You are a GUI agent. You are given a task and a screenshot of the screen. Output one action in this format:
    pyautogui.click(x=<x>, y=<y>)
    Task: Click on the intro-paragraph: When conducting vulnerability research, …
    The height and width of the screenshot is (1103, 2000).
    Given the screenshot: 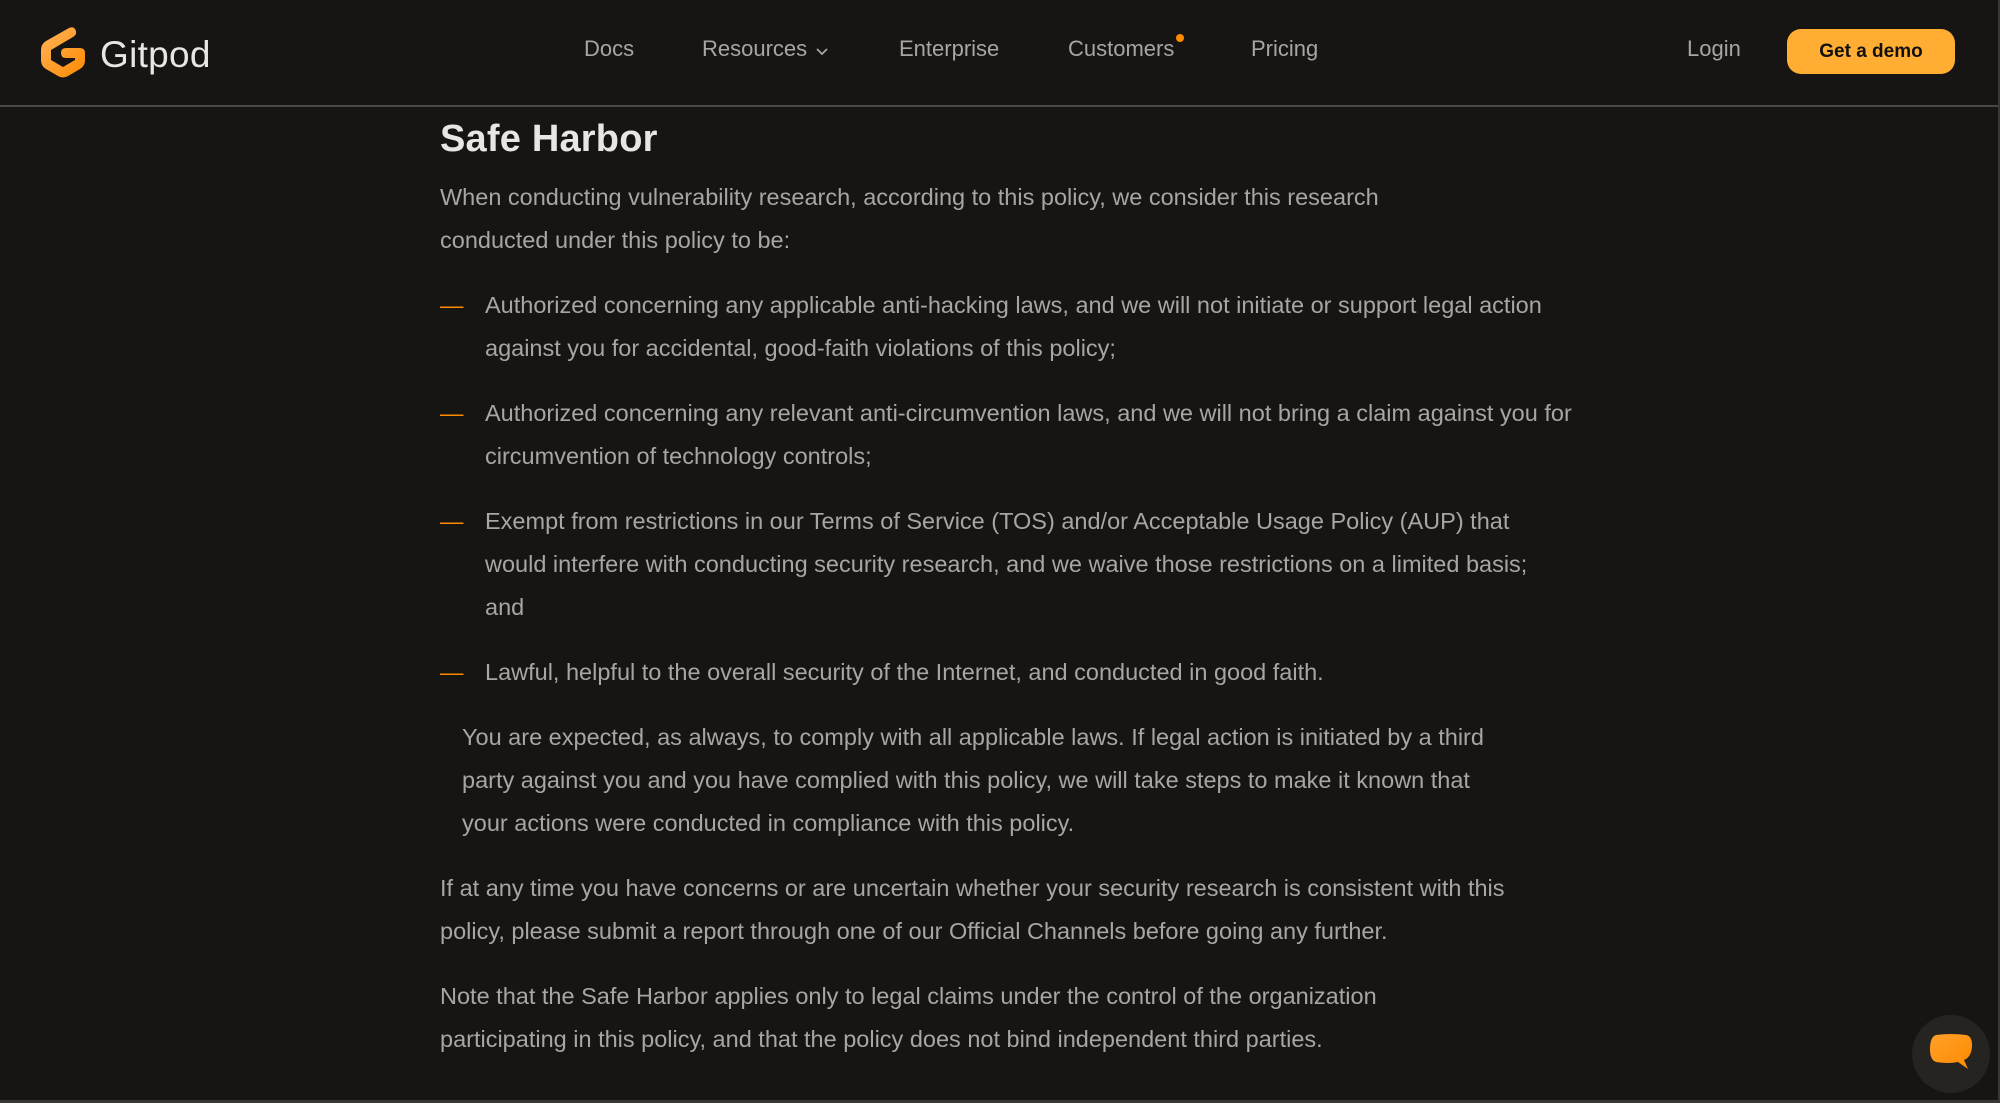 What is the action you would take?
    pyautogui.click(x=909, y=218)
    